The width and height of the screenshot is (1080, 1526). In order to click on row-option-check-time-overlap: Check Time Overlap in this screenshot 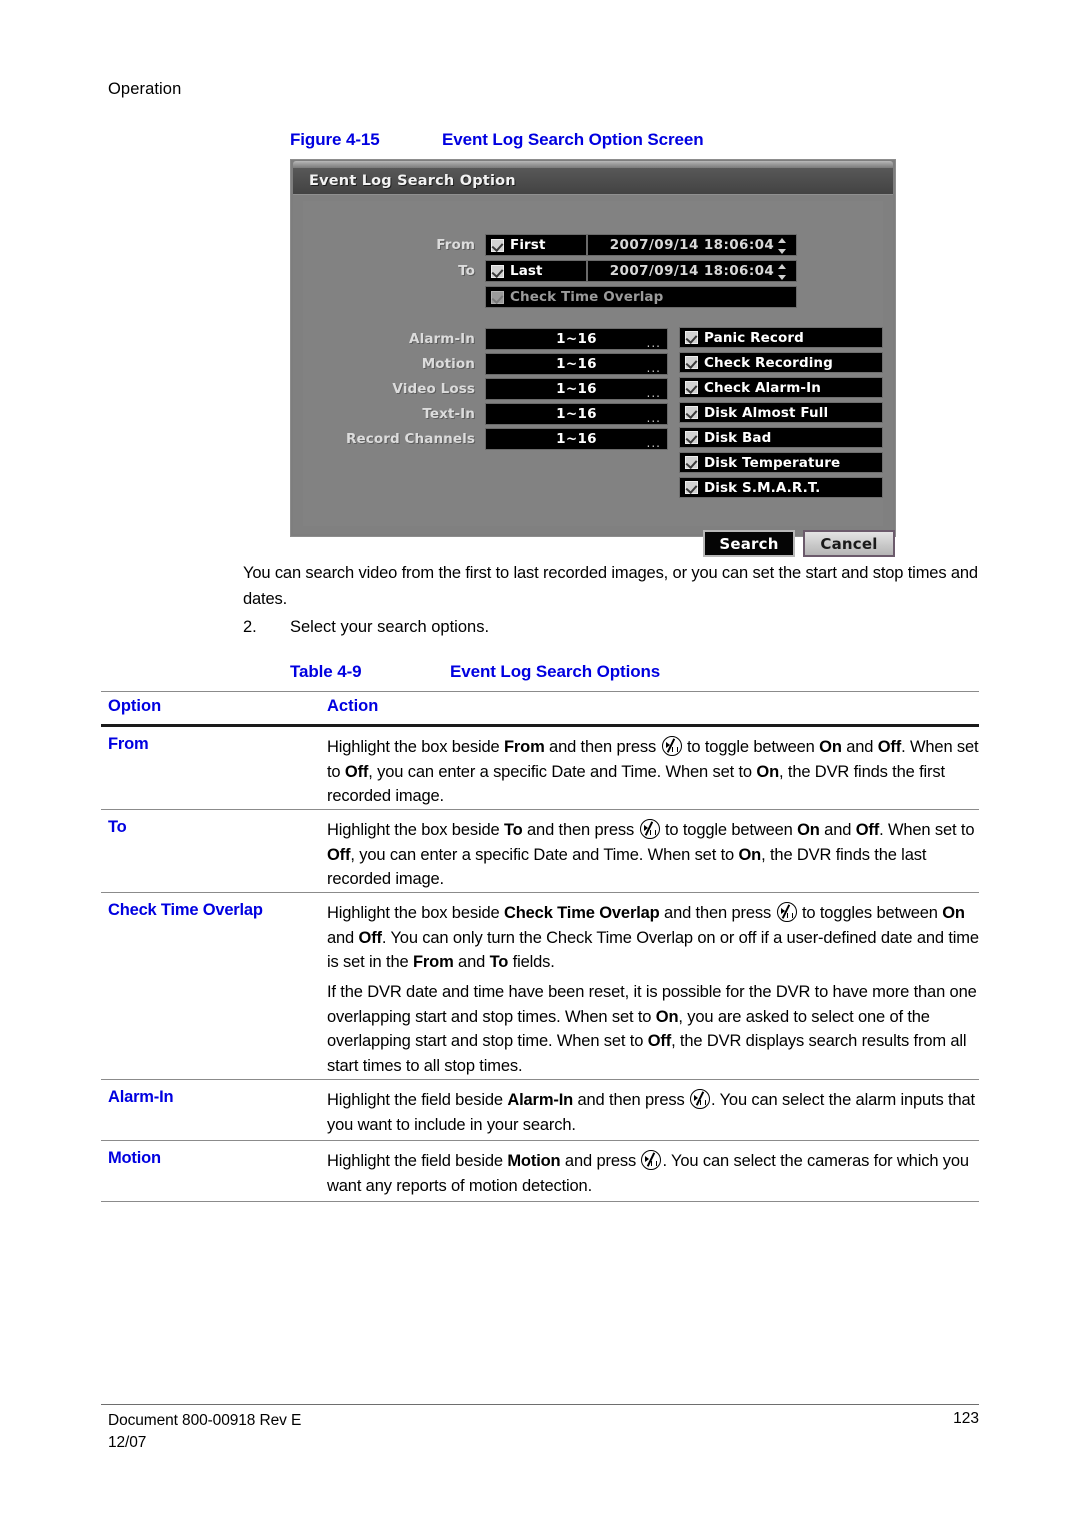, I will do `click(185, 910)`.